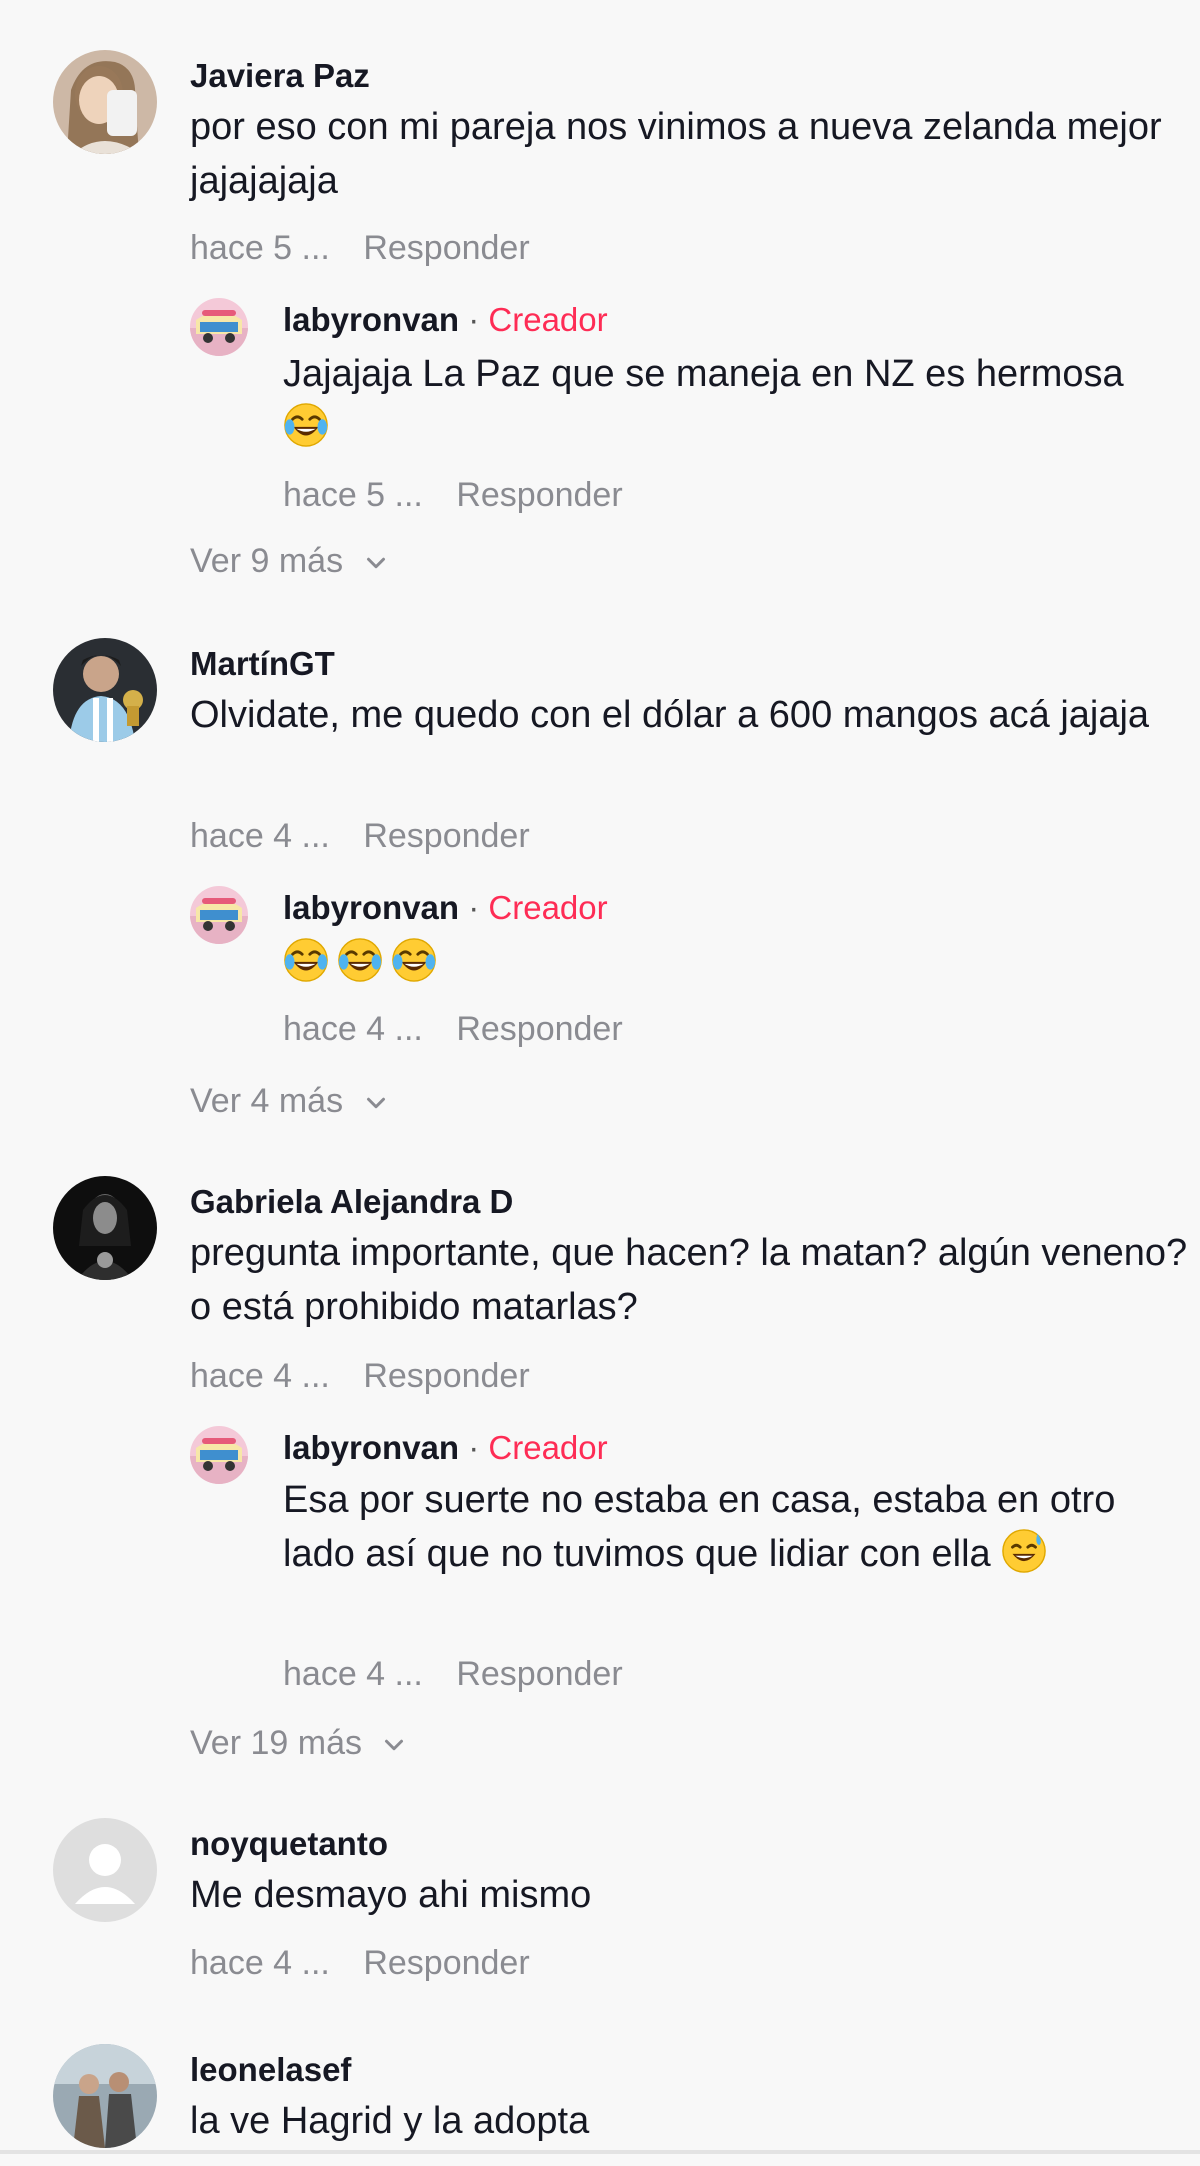 The height and width of the screenshot is (2166, 1200). What do you see at coordinates (1024, 1551) in the screenshot?
I see `grinning-sweat-emoji` at bounding box center [1024, 1551].